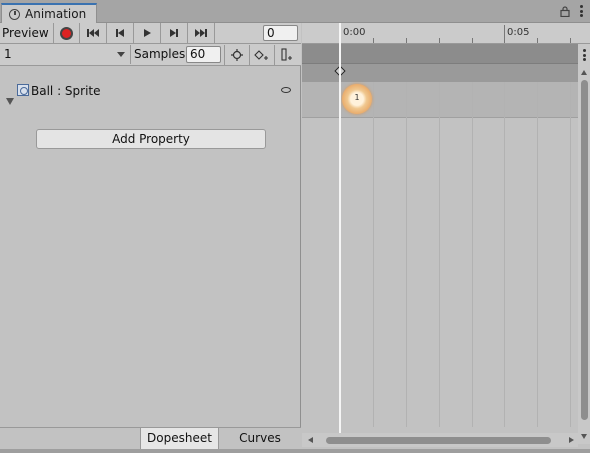 The image size is (590, 453). Describe the element at coordinates (571, 440) in the screenshot. I see `scroll-right-icon` at that location.